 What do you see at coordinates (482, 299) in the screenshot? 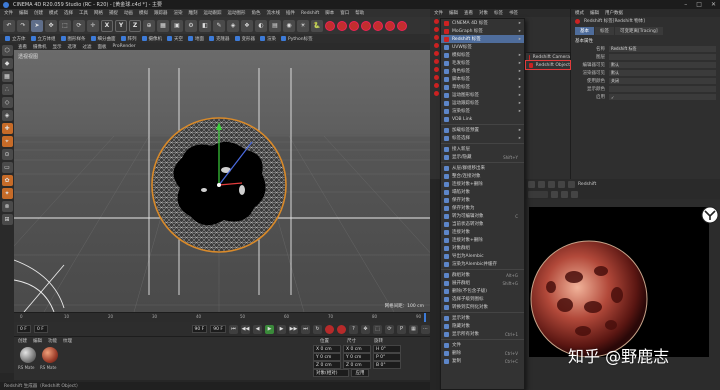
I see `menu-item: 选择子级到图标` at bounding box center [482, 299].